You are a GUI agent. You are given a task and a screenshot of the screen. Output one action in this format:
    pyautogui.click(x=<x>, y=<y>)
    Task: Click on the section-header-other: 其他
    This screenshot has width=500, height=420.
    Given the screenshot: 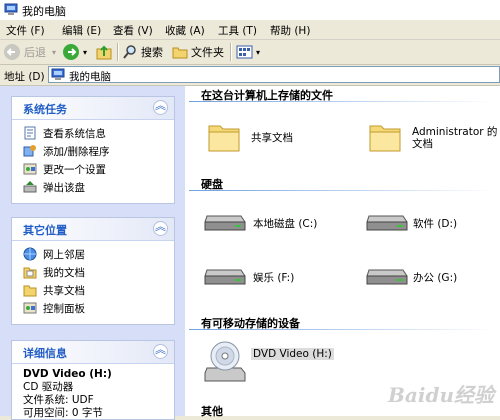 What is the action you would take?
    pyautogui.click(x=212, y=411)
    